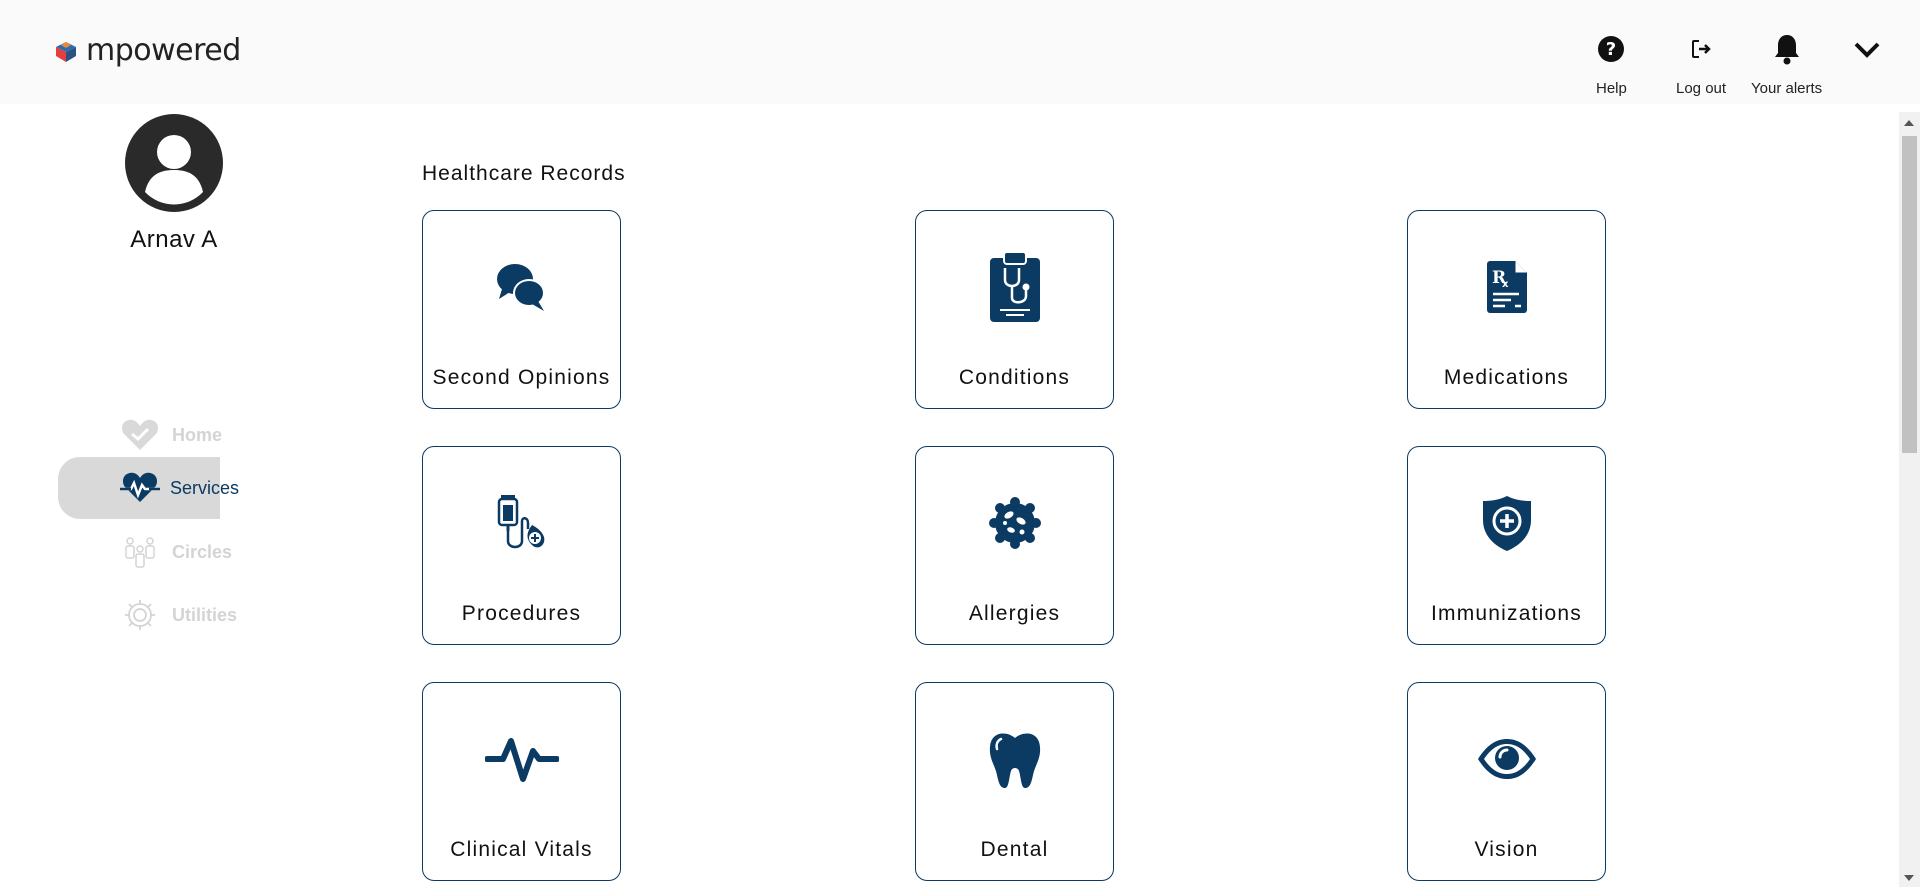 The image size is (1920, 887). What do you see at coordinates (1014, 849) in the screenshot?
I see `card-label: Dental` at bounding box center [1014, 849].